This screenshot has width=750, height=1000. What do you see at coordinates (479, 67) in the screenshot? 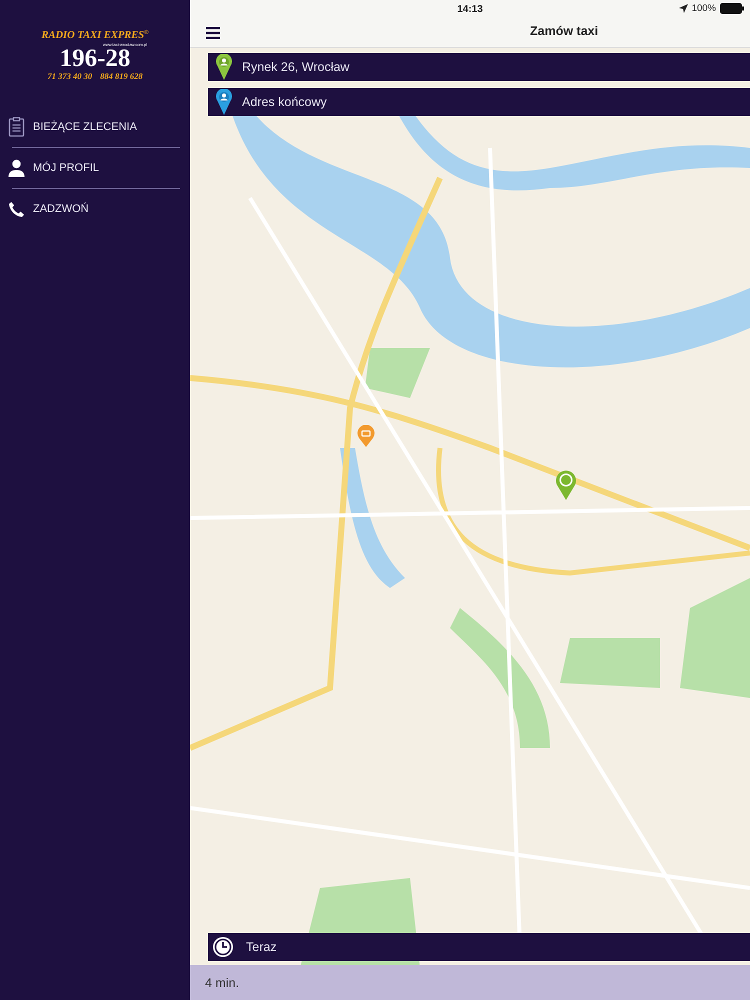
I see `pickup-field: Rynek 26, Wrocław` at bounding box center [479, 67].